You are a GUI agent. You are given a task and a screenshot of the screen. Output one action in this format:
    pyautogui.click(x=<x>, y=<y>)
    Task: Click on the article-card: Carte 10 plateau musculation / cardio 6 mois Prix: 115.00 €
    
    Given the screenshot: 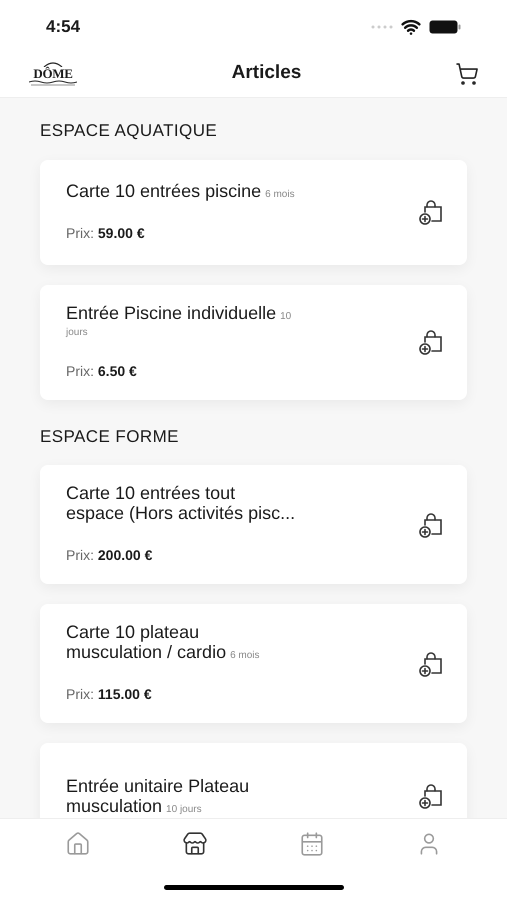 What is the action you would take?
    pyautogui.click(x=253, y=663)
    